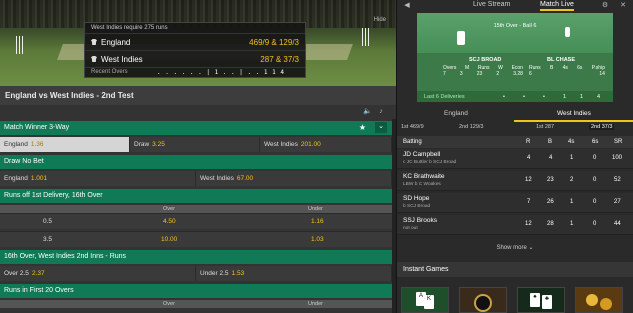 The height and width of the screenshot is (313, 633). What do you see at coordinates (422, 184) in the screenshot?
I see `dismissal: LBW b C Woakes` at bounding box center [422, 184].